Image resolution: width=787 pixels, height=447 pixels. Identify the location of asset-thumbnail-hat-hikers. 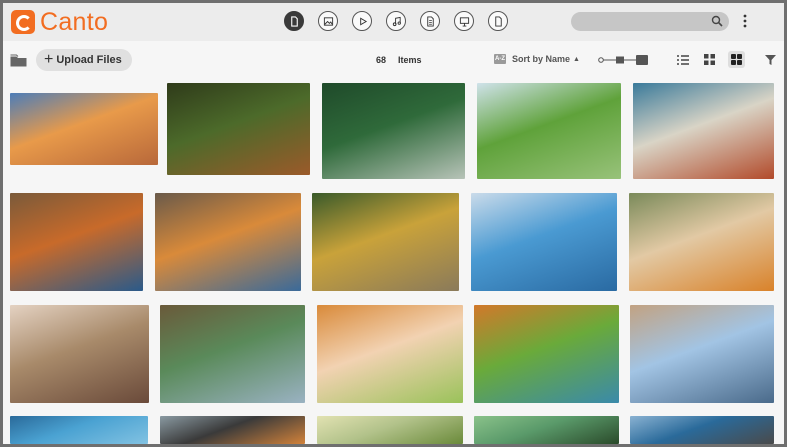
(232, 430).